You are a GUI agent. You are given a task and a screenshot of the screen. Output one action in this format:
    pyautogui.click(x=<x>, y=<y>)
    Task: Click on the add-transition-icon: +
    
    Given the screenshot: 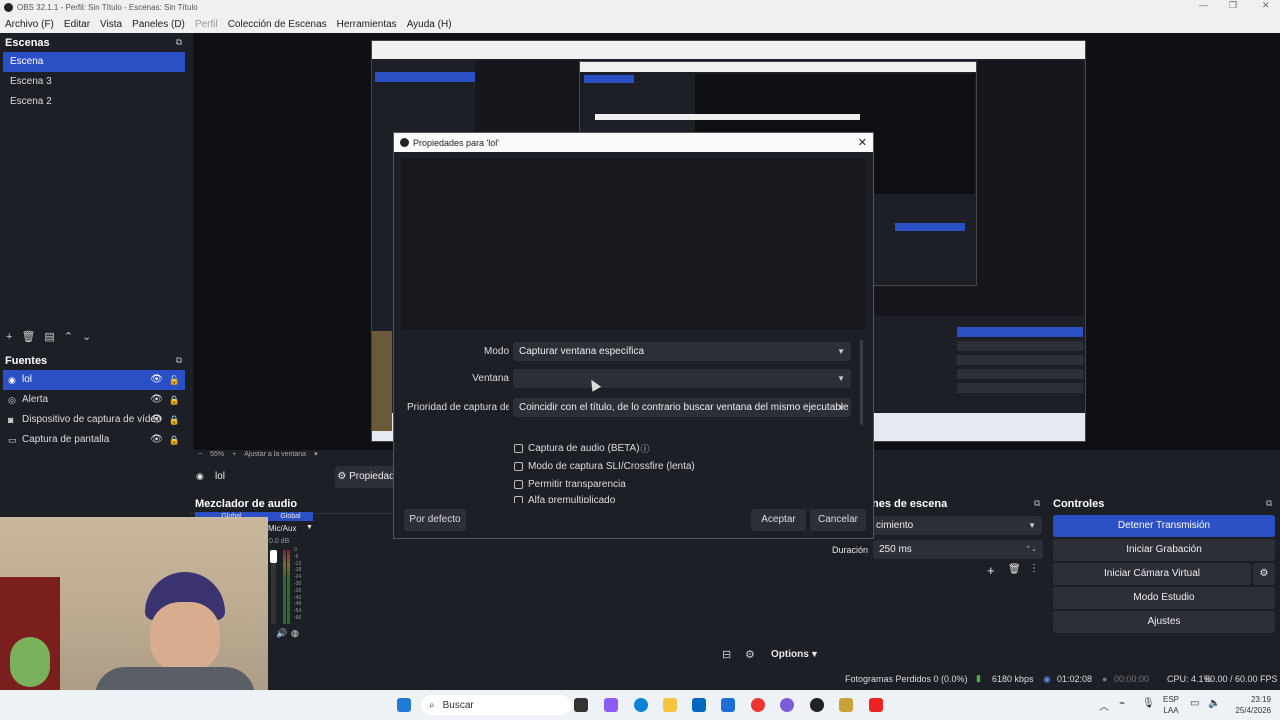 What is the action you would take?
    pyautogui.click(x=991, y=570)
    